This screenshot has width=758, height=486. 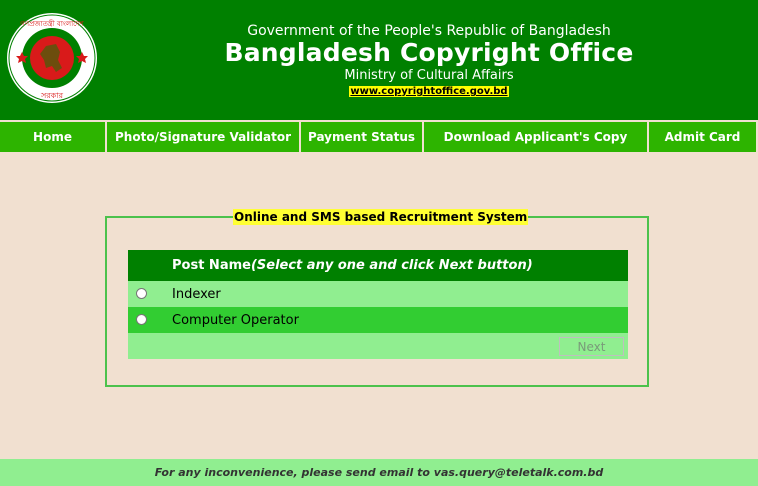 I want to click on post-name-label: Post Name, so click(x=211, y=265).